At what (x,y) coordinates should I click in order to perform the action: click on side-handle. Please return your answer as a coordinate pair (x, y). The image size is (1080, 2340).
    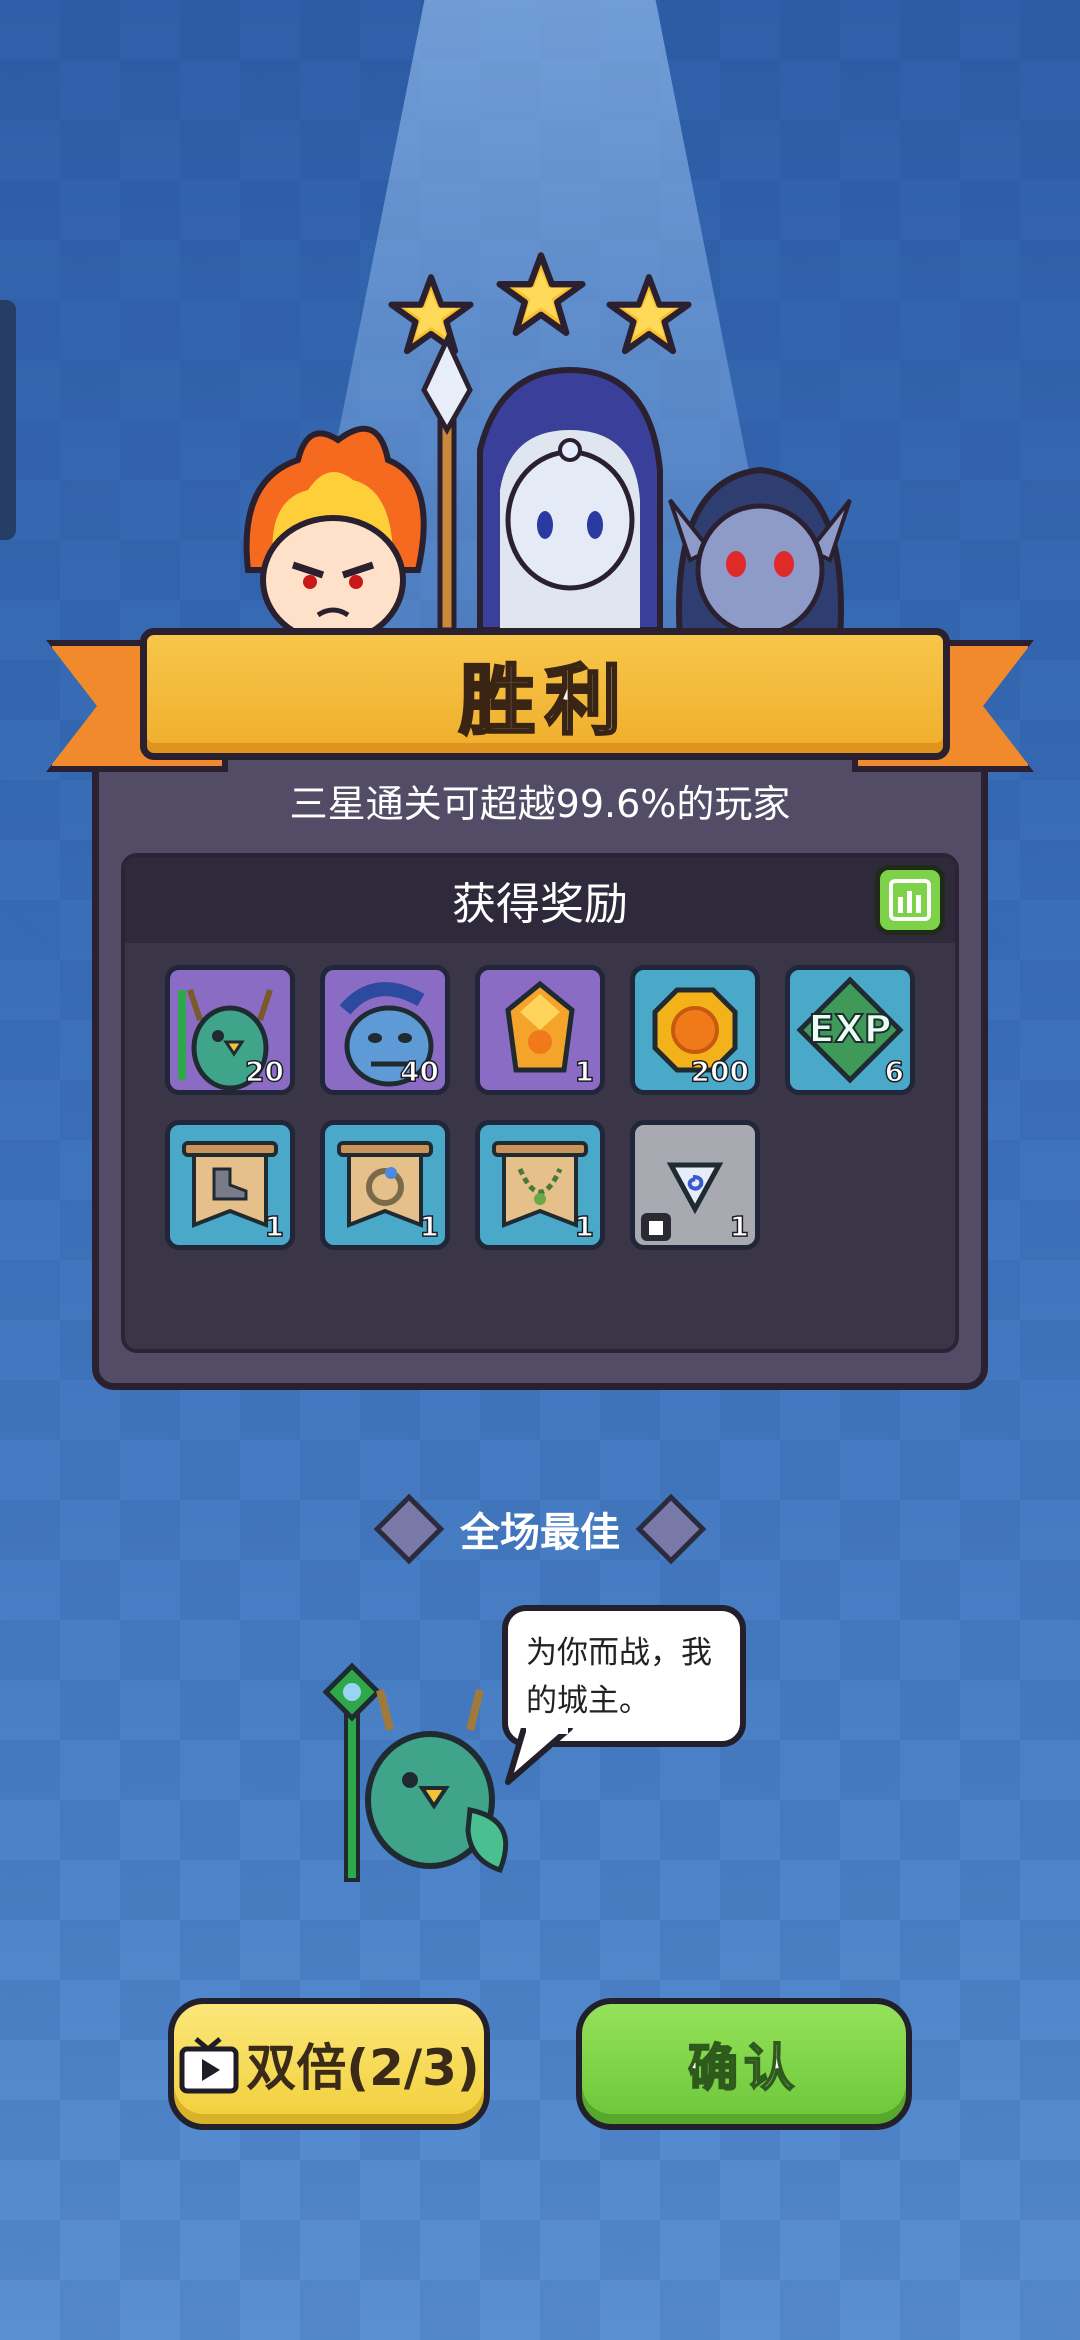
    Looking at the image, I should click on (8, 420).